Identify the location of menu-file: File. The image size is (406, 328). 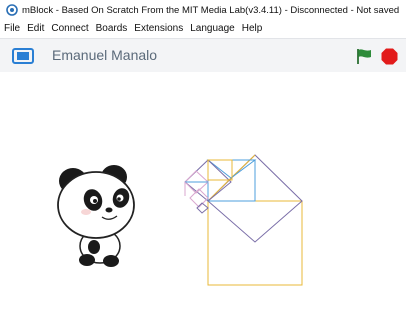
(11, 28).